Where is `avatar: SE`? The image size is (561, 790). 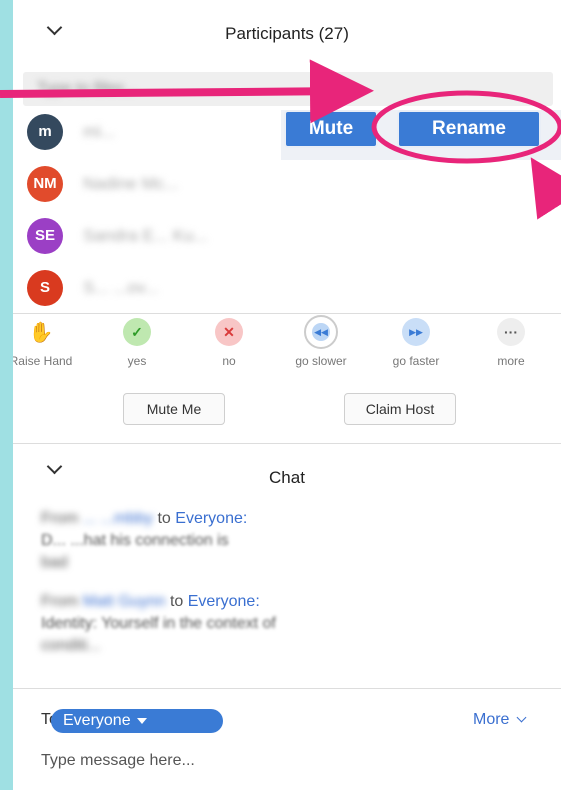 avatar: SE is located at coordinates (45, 236).